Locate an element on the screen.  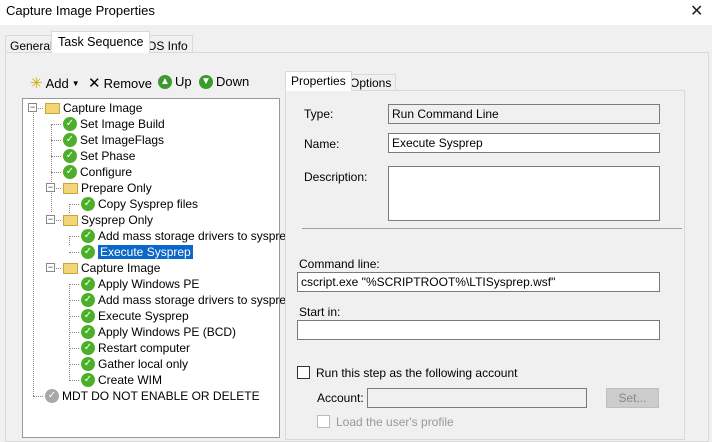
tree-item: ✓ Gather local only is located at coordinates (134, 364).